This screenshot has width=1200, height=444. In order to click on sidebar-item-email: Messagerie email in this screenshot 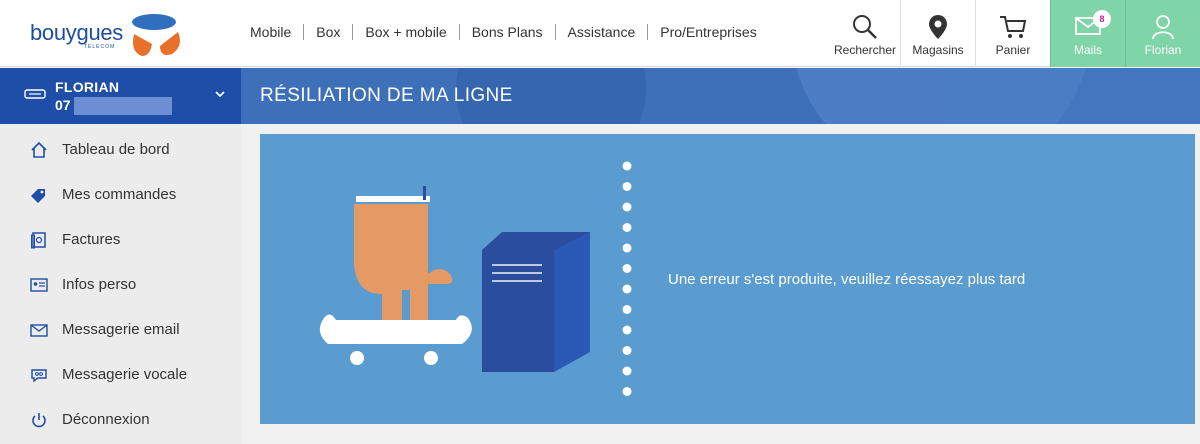, I will do `click(120, 329)`.